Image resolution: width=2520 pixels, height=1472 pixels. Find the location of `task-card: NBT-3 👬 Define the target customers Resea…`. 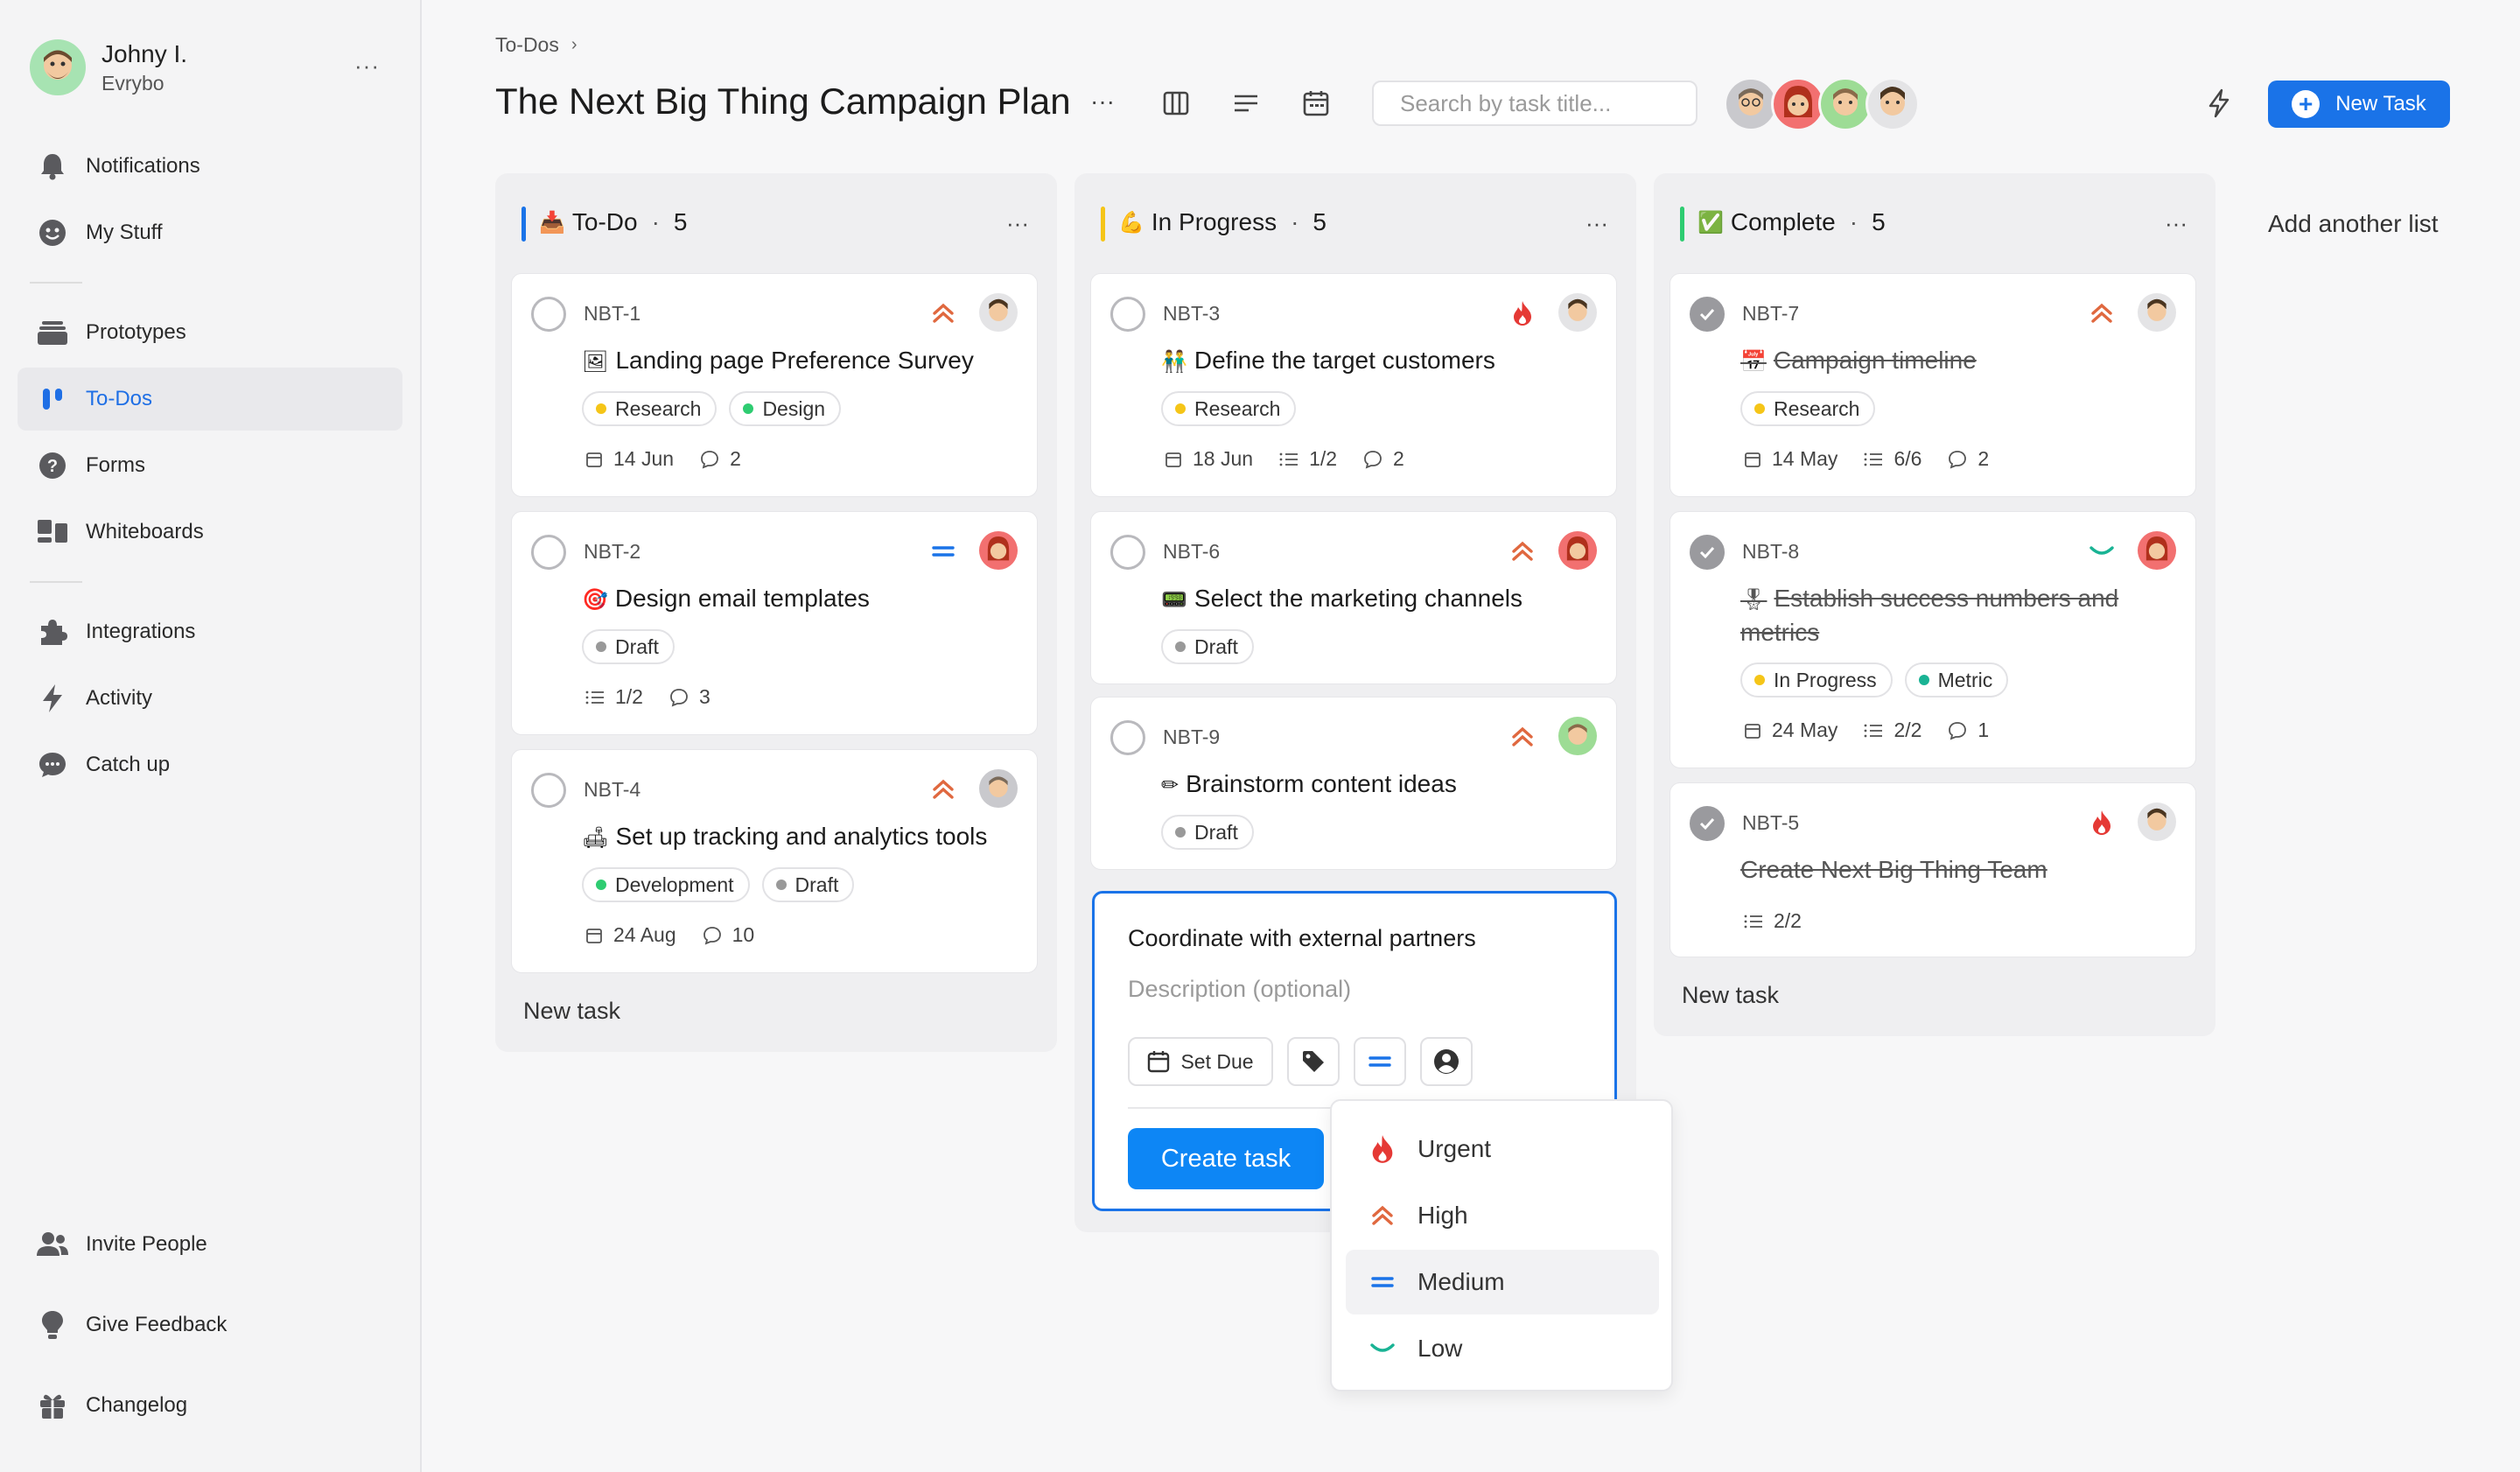

task-card: NBT-3 👬 Define the target customers Resea… is located at coordinates (1353, 385).